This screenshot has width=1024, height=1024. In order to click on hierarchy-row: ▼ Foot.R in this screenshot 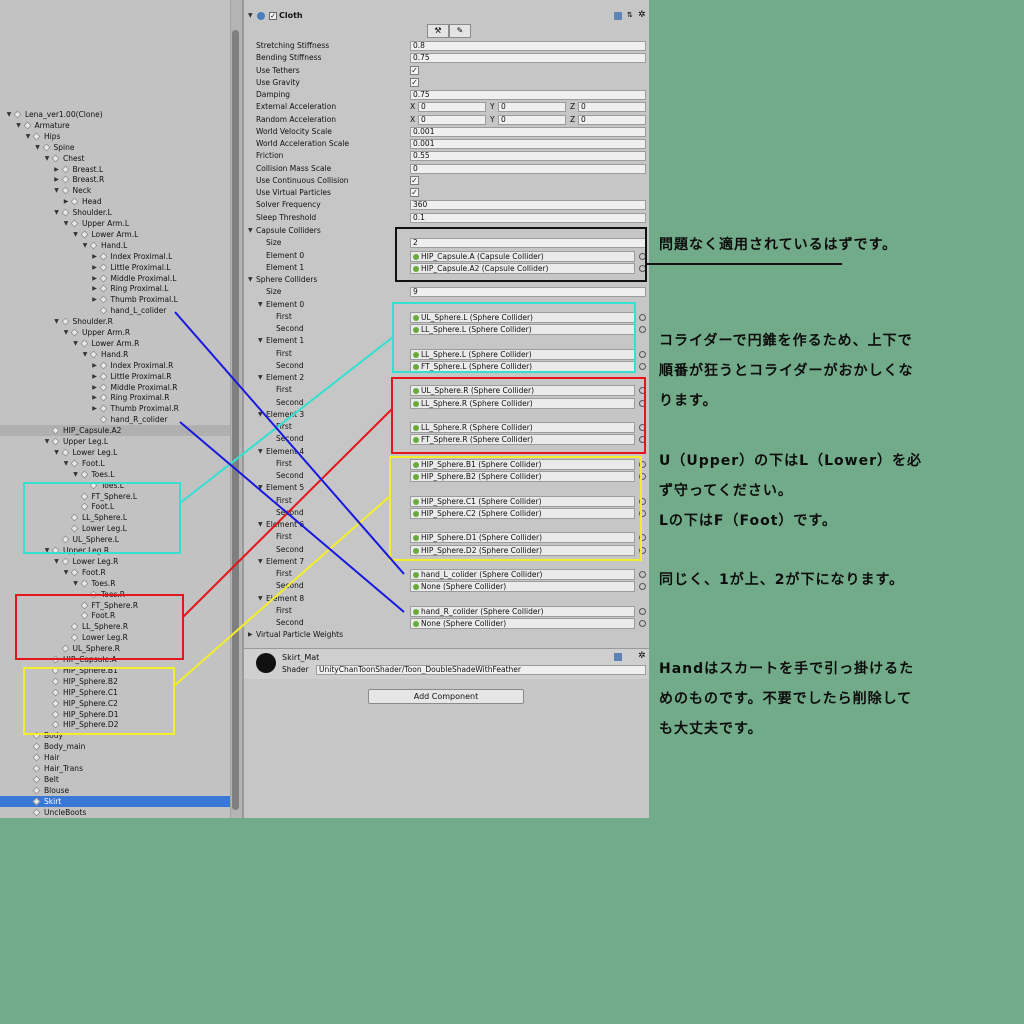, I will do `click(115, 572)`.